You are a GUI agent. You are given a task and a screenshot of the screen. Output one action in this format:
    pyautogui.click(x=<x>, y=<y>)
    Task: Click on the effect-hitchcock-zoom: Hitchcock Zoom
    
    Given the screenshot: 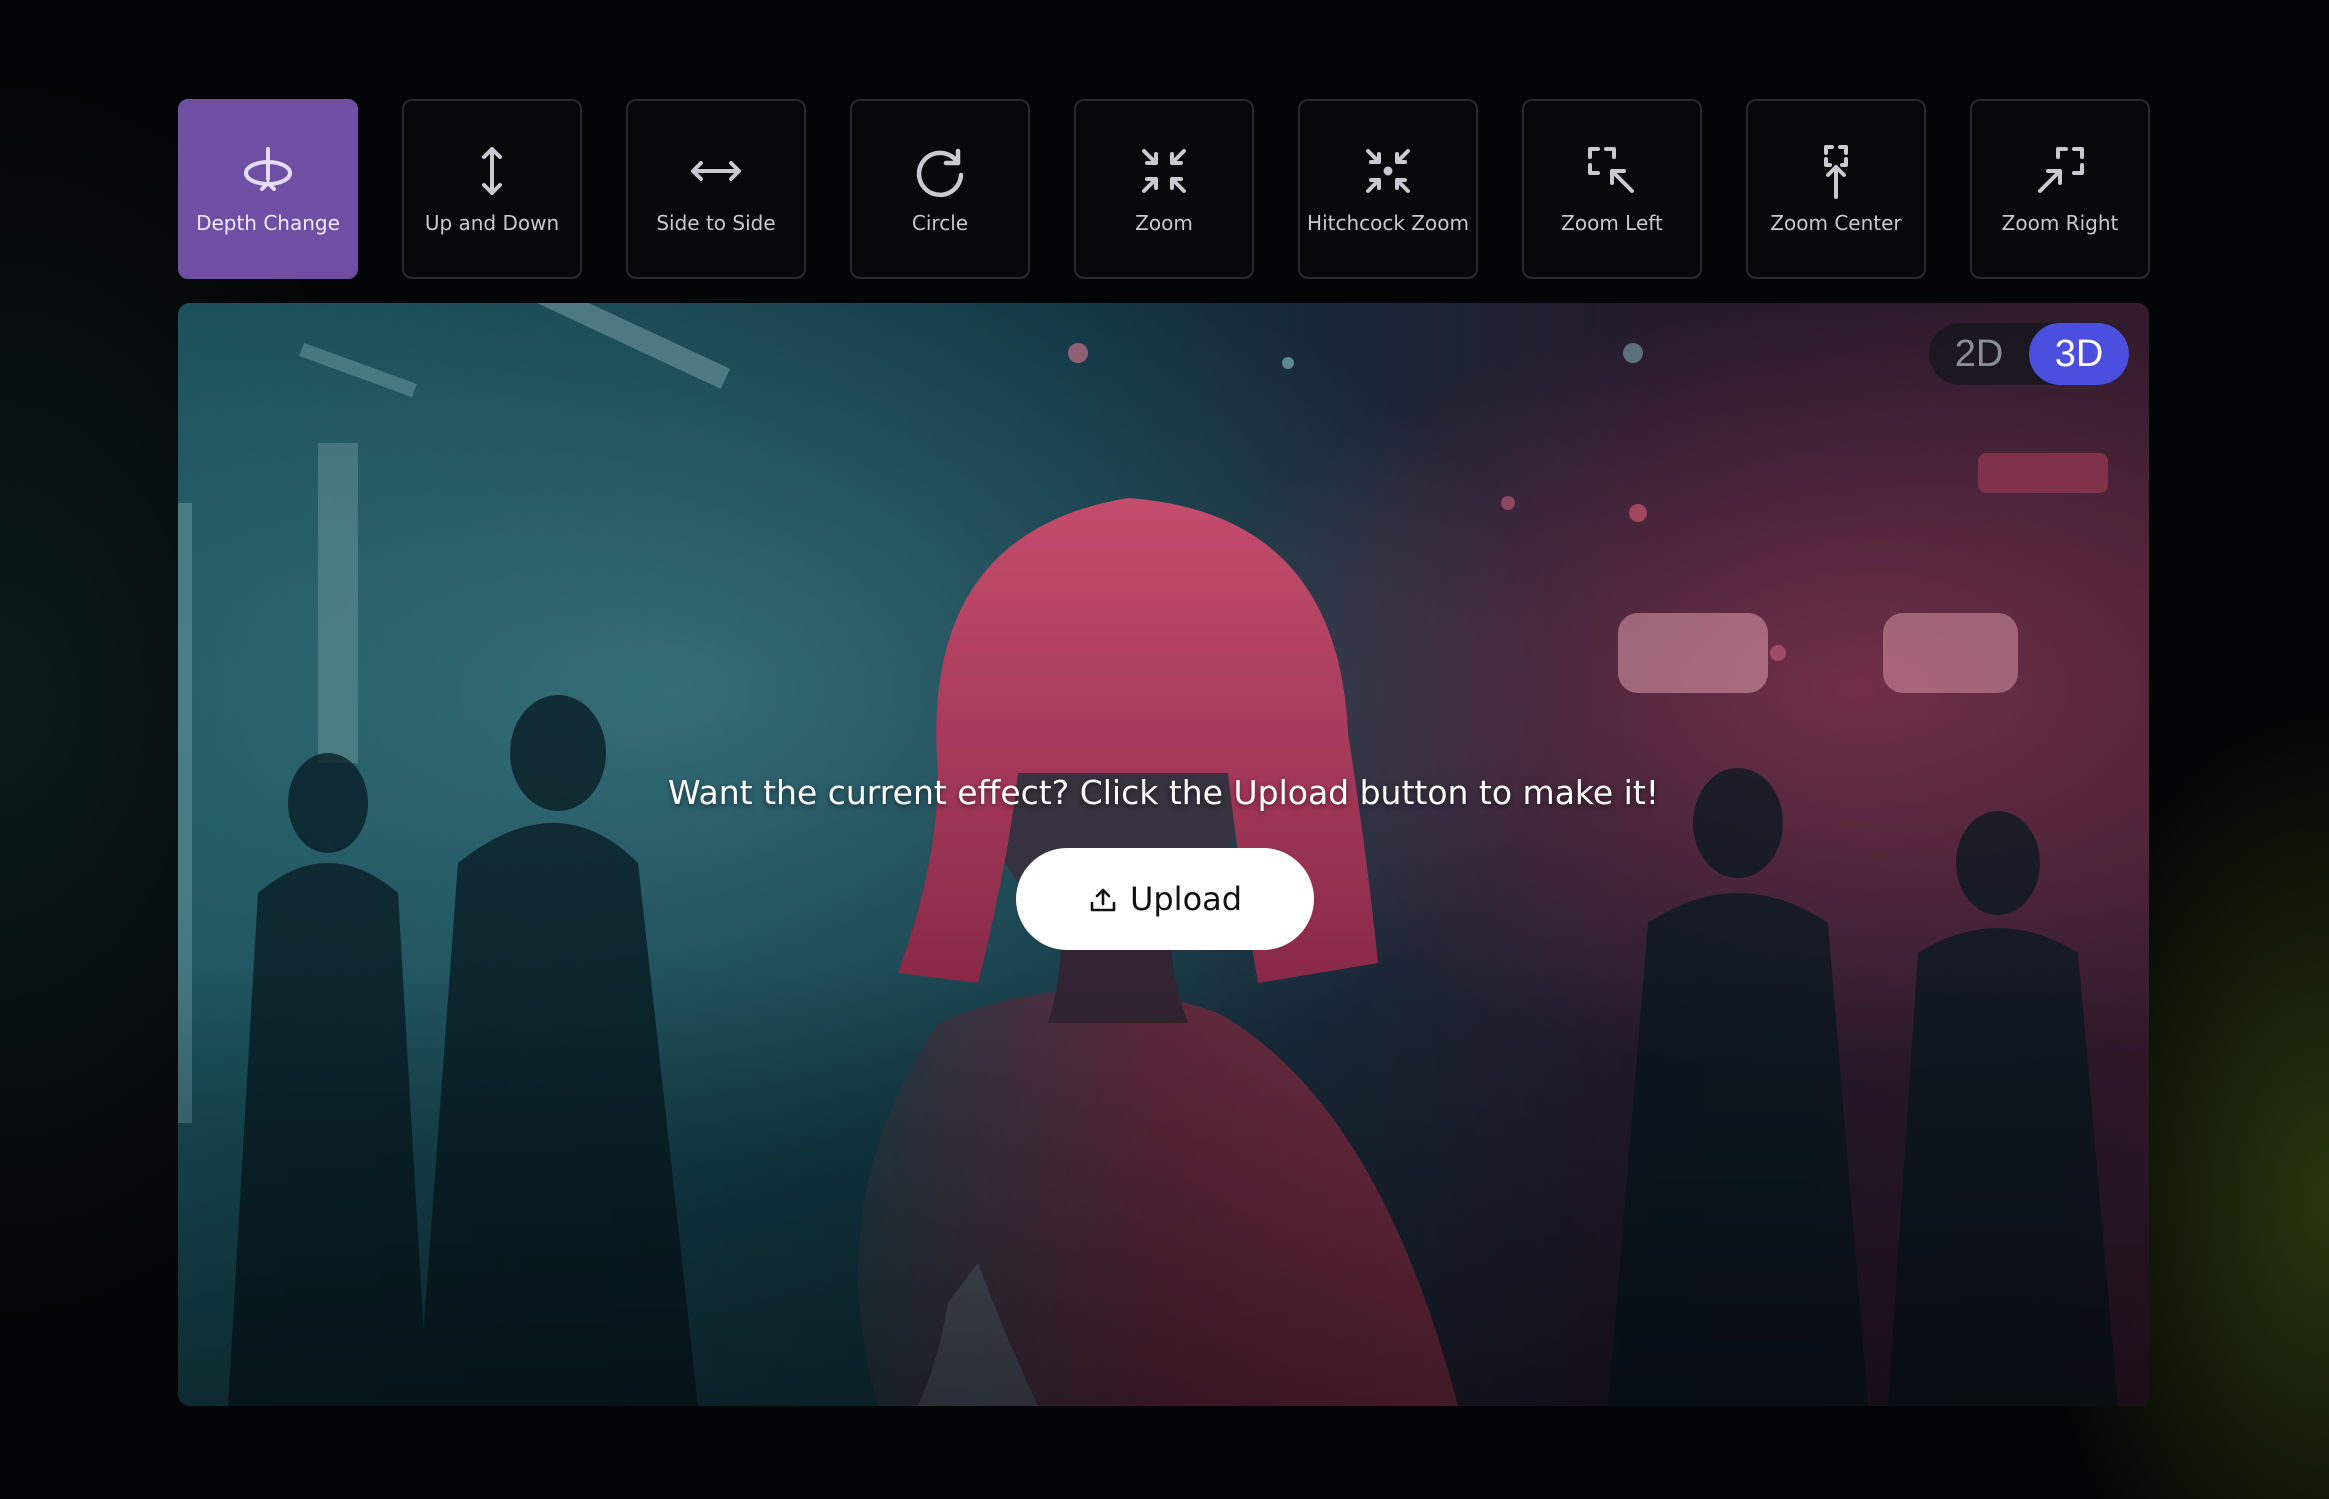 What is the action you would take?
    pyautogui.click(x=1388, y=189)
    